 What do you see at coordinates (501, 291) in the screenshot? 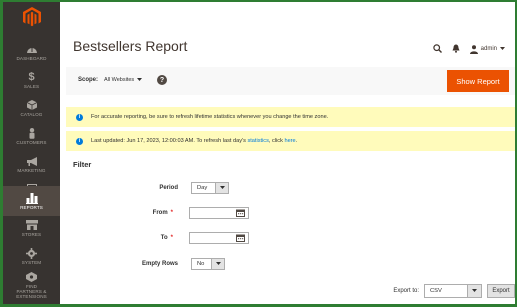
I see `export-button: Export` at bounding box center [501, 291].